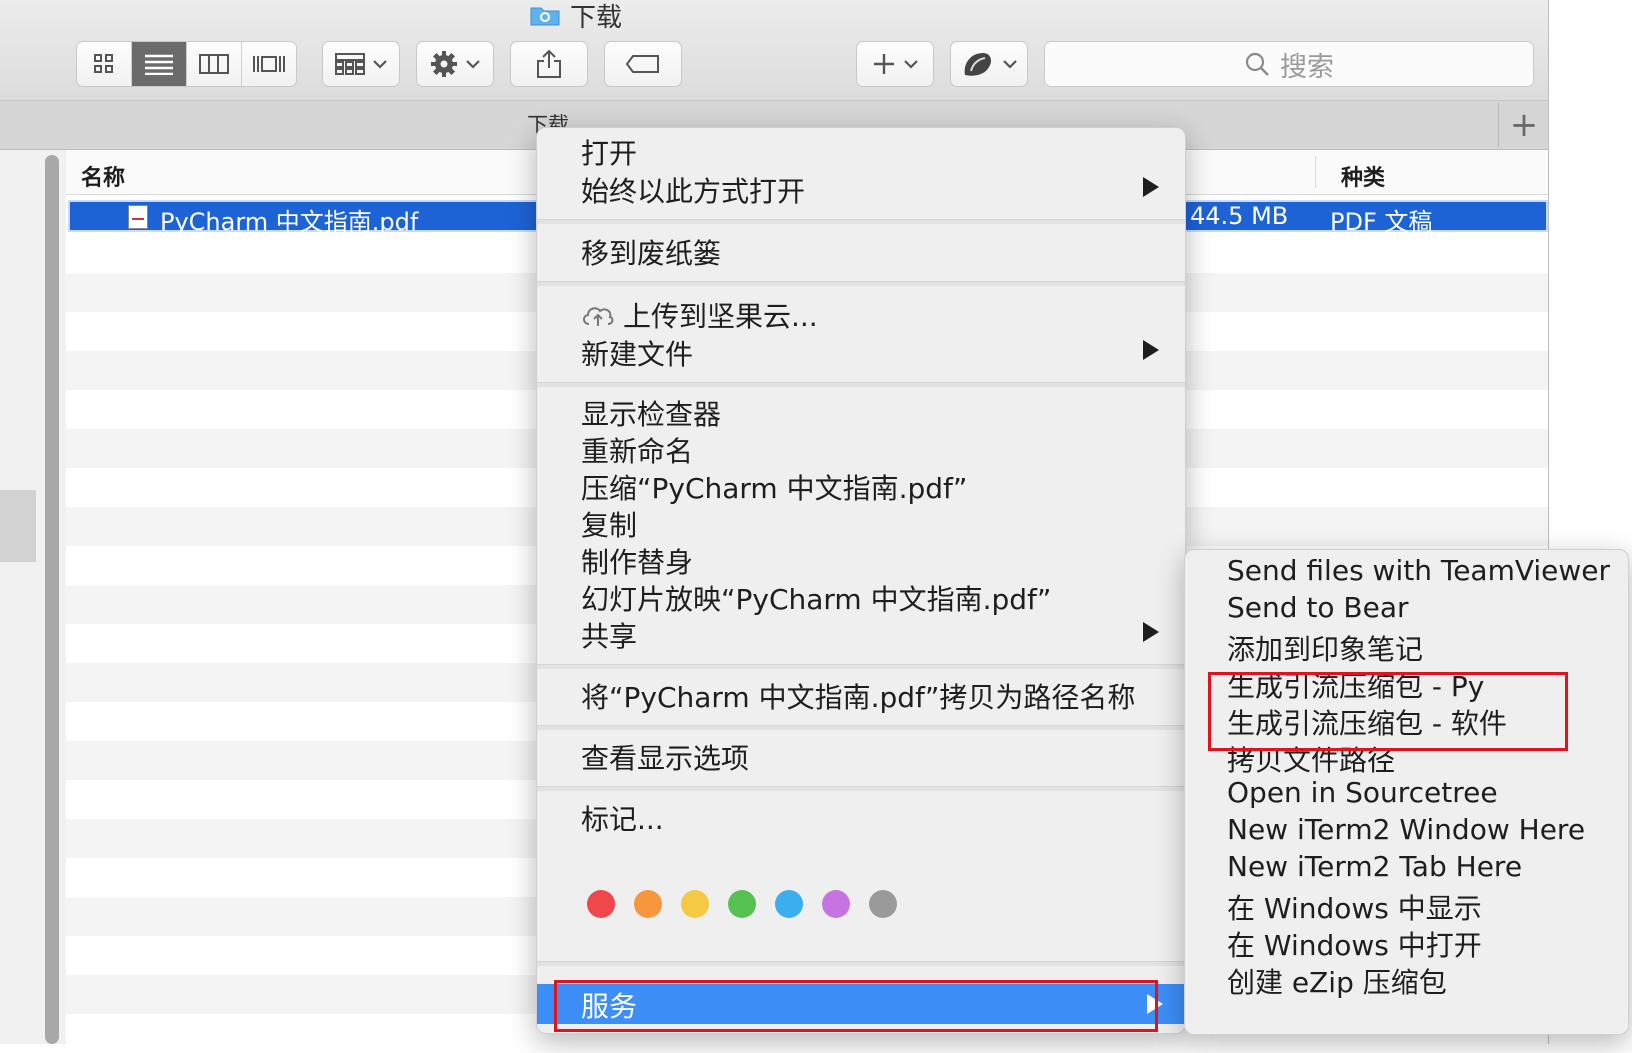 The height and width of the screenshot is (1053, 1632). What do you see at coordinates (693, 190) in the screenshot?
I see `menu-item-open-with: 始终以此方式打开` at bounding box center [693, 190].